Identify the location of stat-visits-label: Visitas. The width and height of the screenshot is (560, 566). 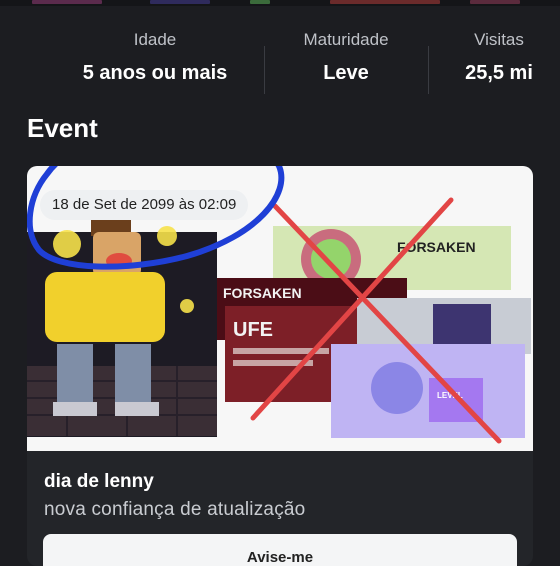
(499, 39).